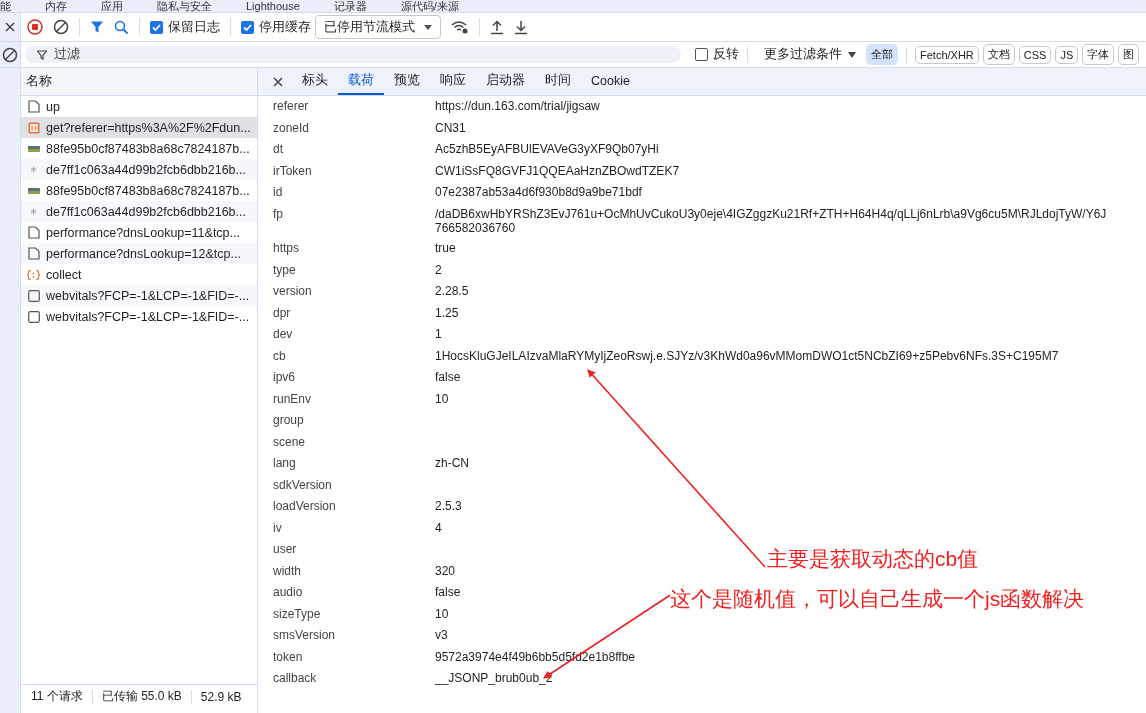 This screenshot has height=713, width=1146. What do you see at coordinates (882, 54) in the screenshot?
I see `filter-chip: 全部` at bounding box center [882, 54].